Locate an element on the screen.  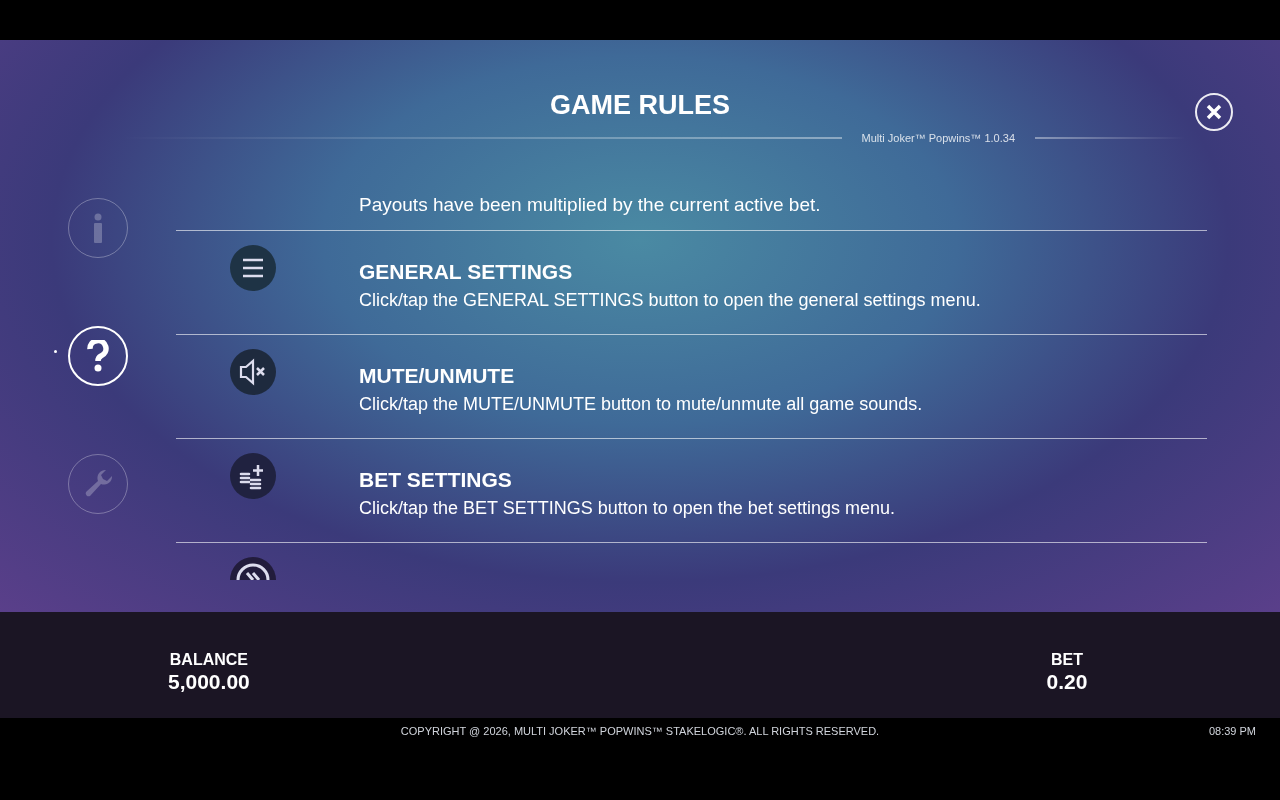
menu-icon is located at coordinates (253, 268).